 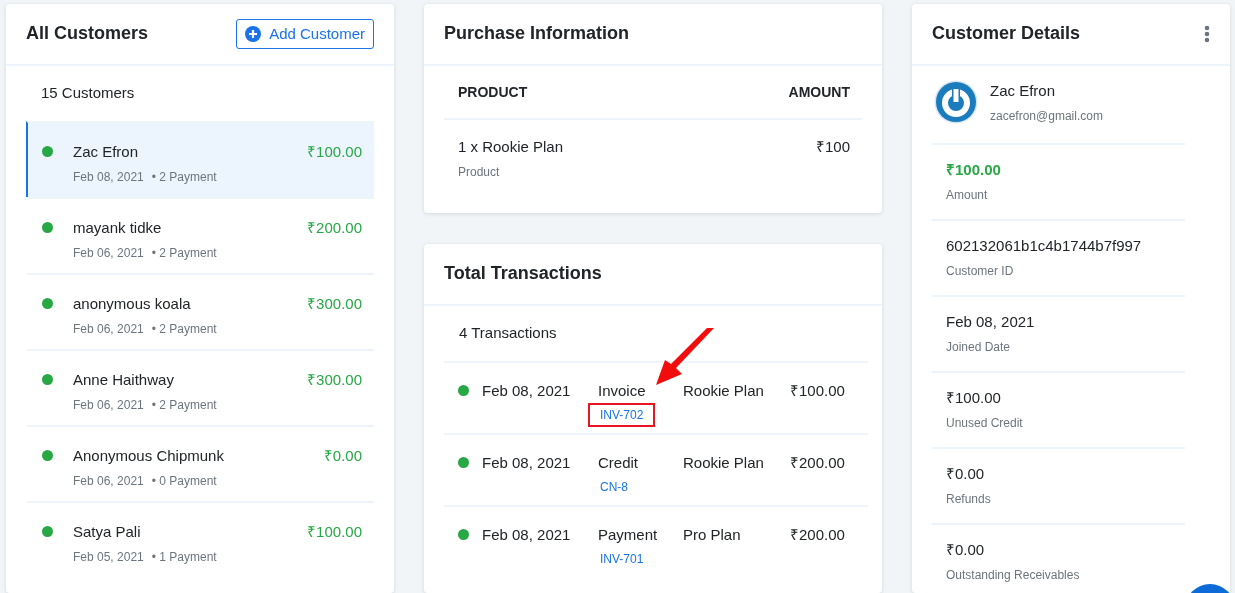 I want to click on customer-name: anonymous koala, so click(x=132, y=304).